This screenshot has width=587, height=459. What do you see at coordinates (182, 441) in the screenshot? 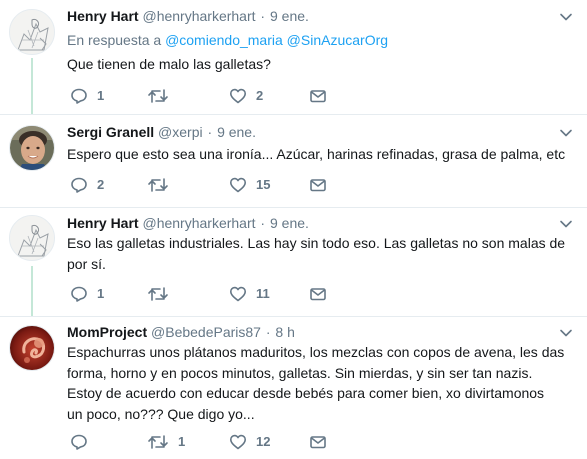
I see `retweet-count: 1` at bounding box center [182, 441].